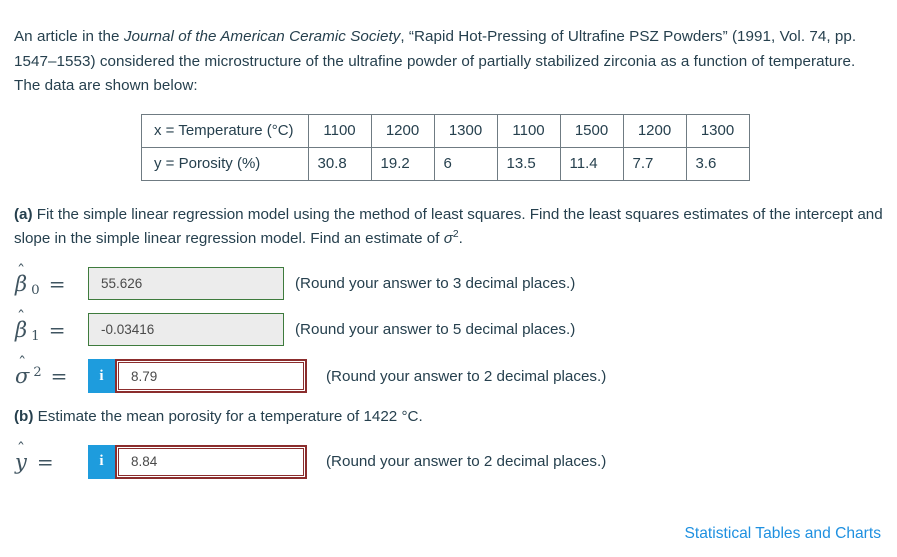  What do you see at coordinates (465, 163) in the screenshot?
I see `porosity-cell: 6` at bounding box center [465, 163].